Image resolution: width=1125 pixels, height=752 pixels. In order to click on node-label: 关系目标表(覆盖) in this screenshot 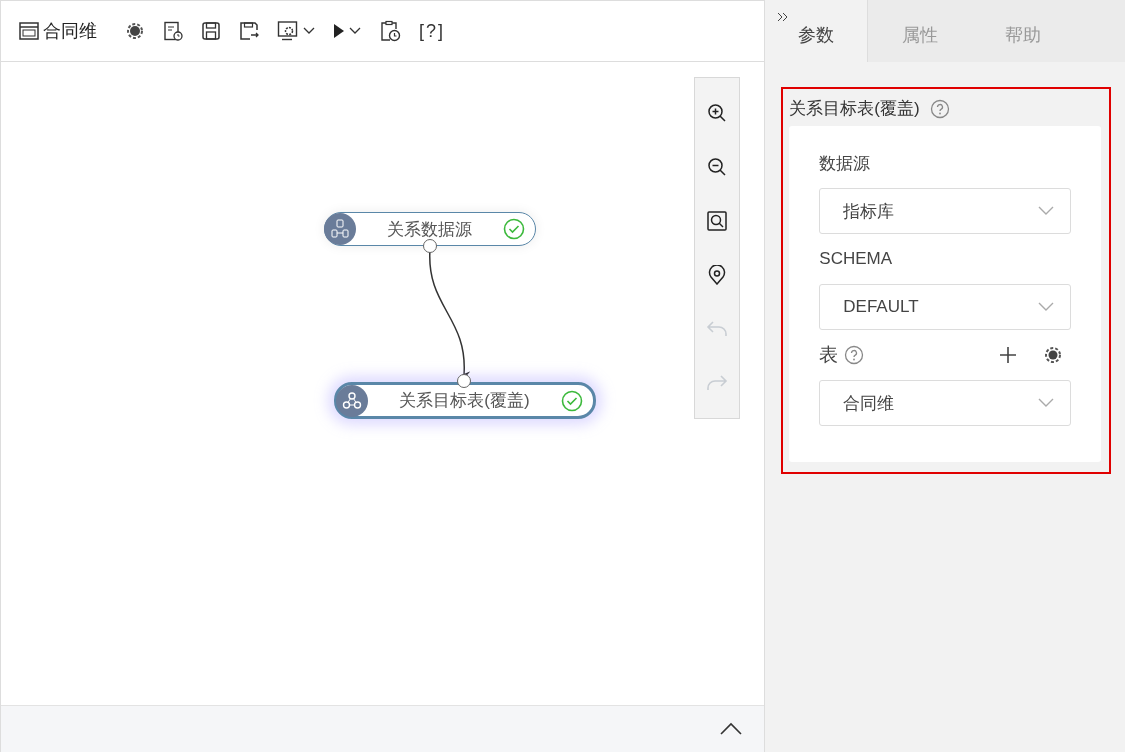, I will do `click(464, 401)`.